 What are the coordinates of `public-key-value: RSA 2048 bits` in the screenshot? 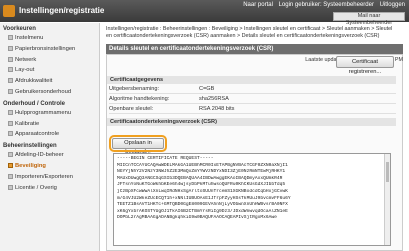 It's located at (217, 109).